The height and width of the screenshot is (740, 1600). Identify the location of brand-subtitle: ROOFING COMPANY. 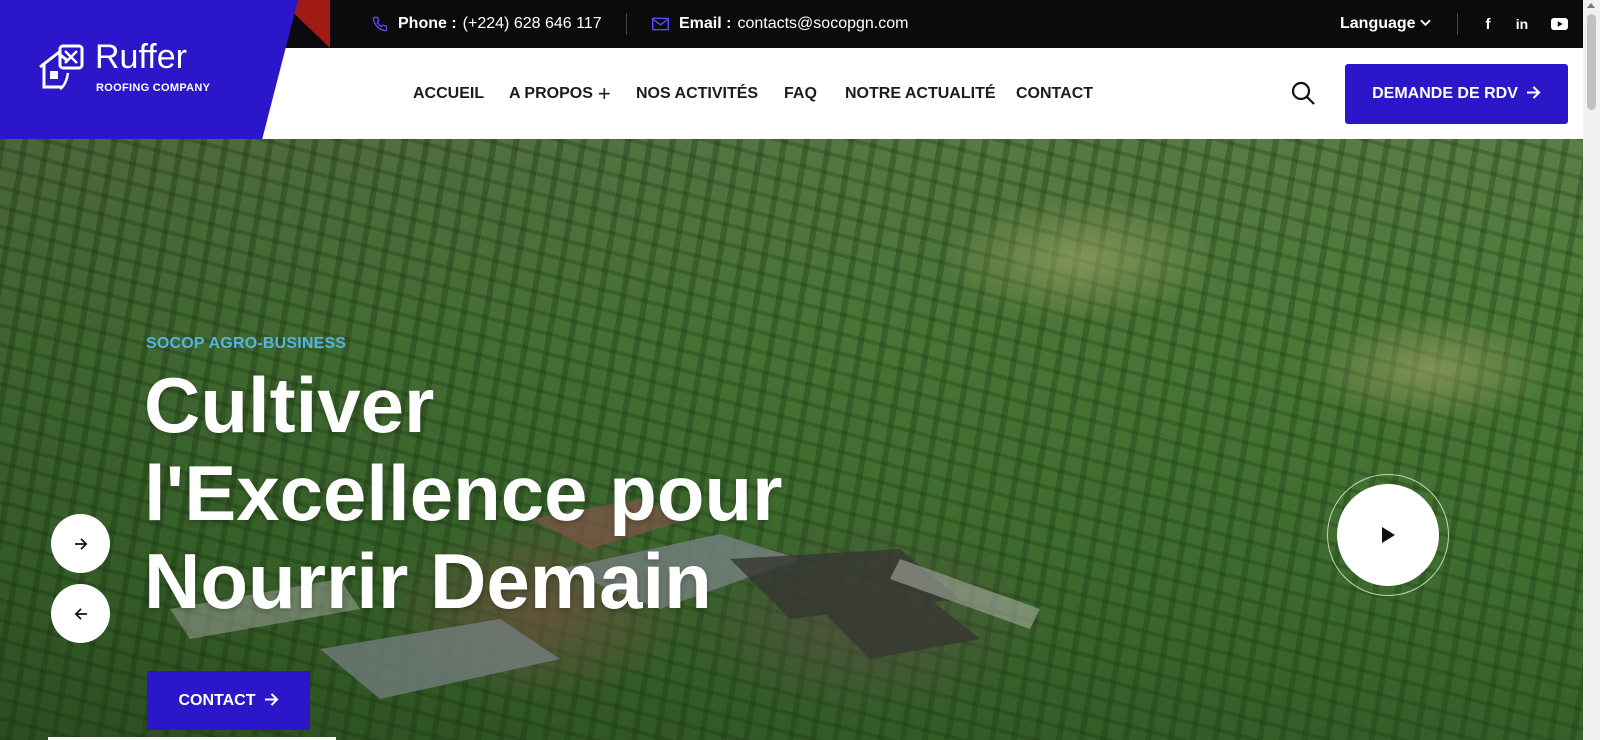
(153, 88).